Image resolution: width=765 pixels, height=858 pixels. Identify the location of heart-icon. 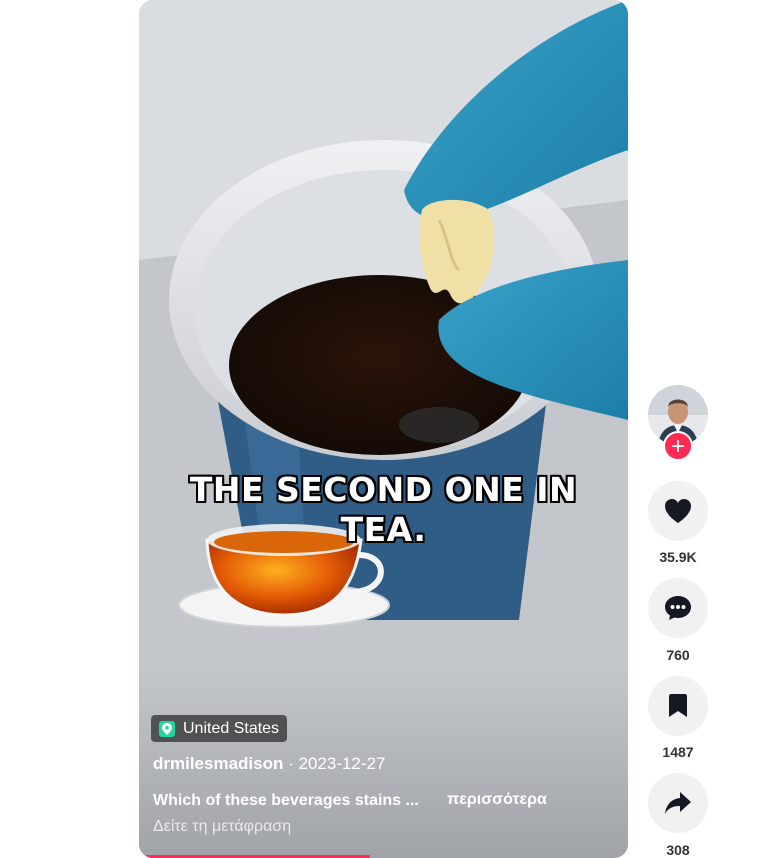
(678, 511).